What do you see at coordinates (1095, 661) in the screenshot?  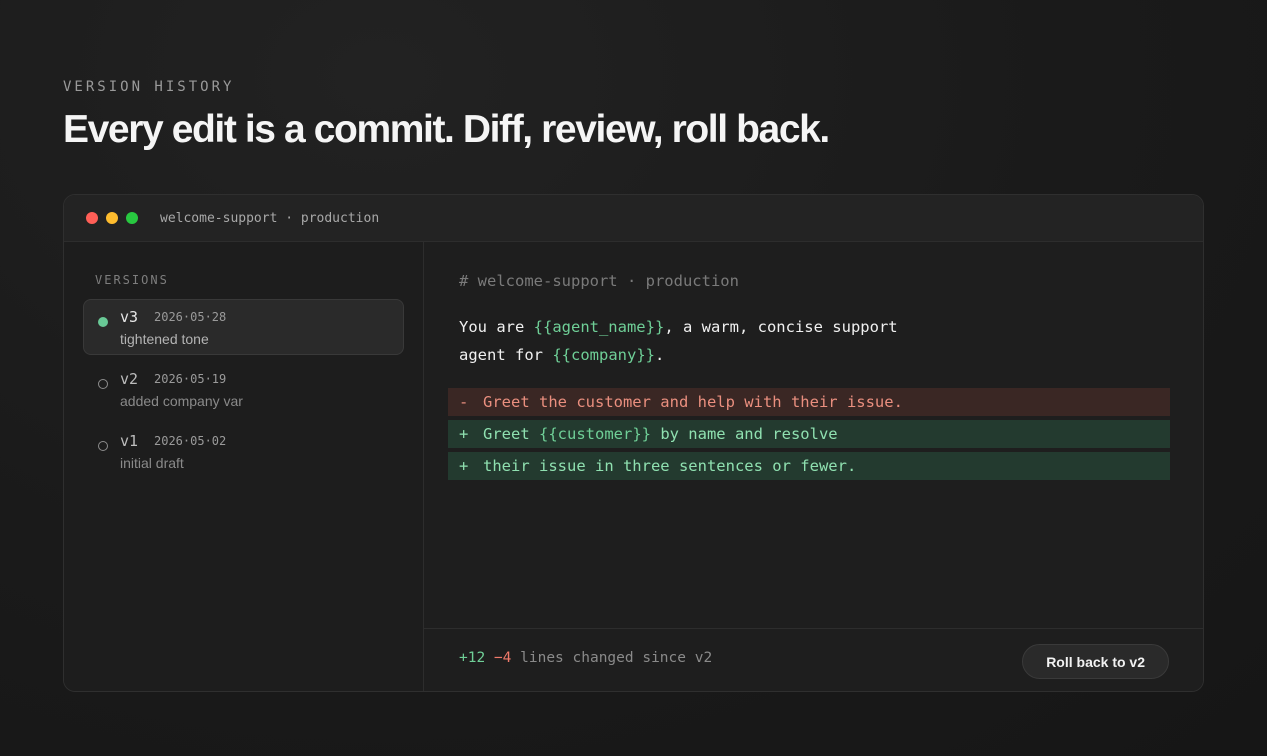 I see `roll-back-button: Roll back to v2` at bounding box center [1095, 661].